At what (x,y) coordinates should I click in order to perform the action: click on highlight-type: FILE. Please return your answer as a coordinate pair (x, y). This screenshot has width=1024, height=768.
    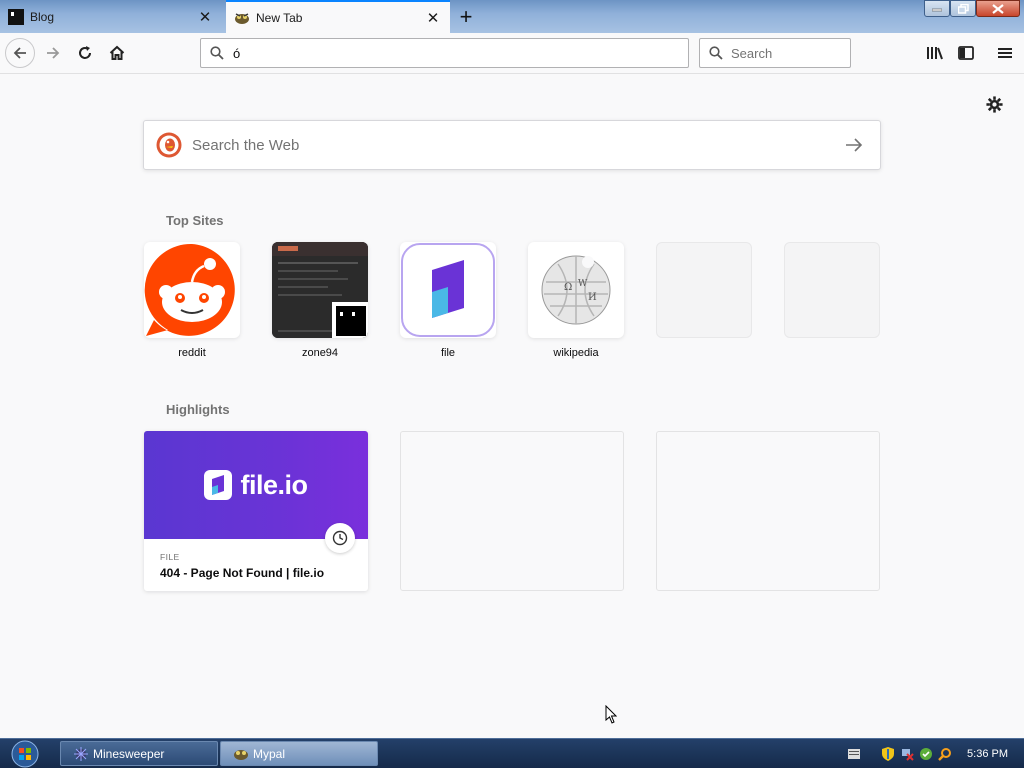
    Looking at the image, I should click on (170, 557).